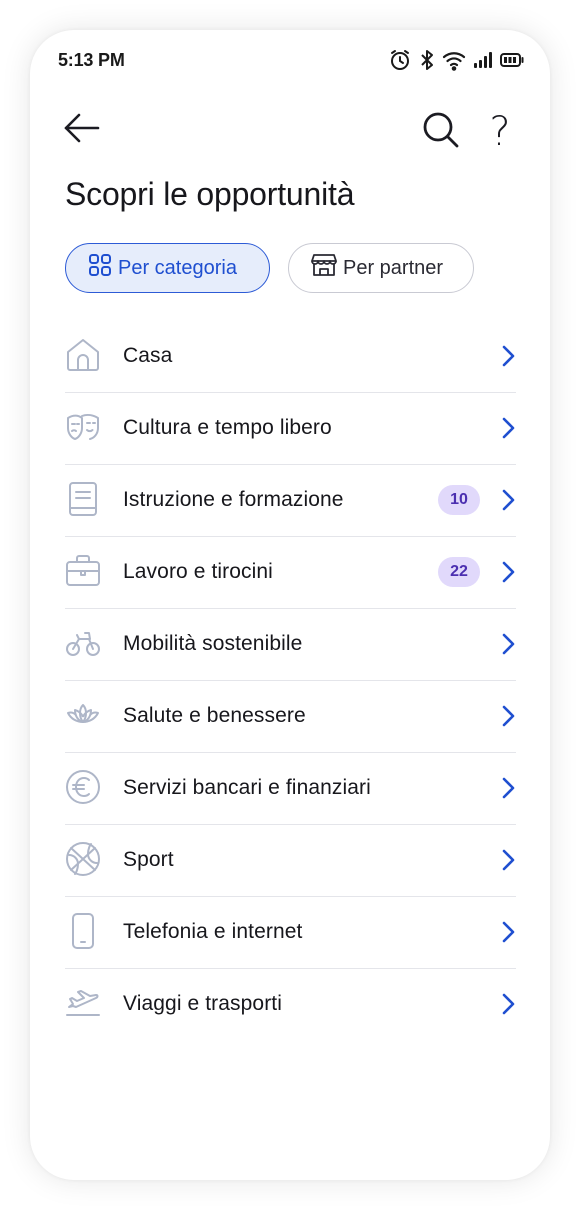  What do you see at coordinates (148, 355) in the screenshot?
I see `category-label: Casa` at bounding box center [148, 355].